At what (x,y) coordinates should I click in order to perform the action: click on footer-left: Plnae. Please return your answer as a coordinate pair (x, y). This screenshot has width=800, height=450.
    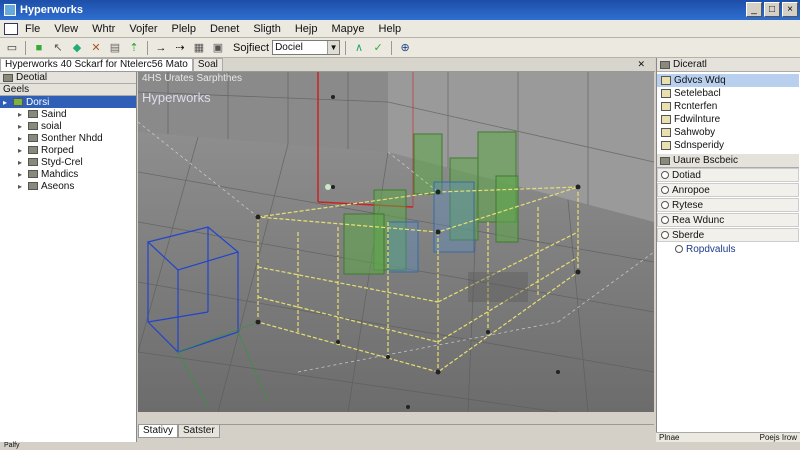
    Looking at the image, I should click on (669, 437).